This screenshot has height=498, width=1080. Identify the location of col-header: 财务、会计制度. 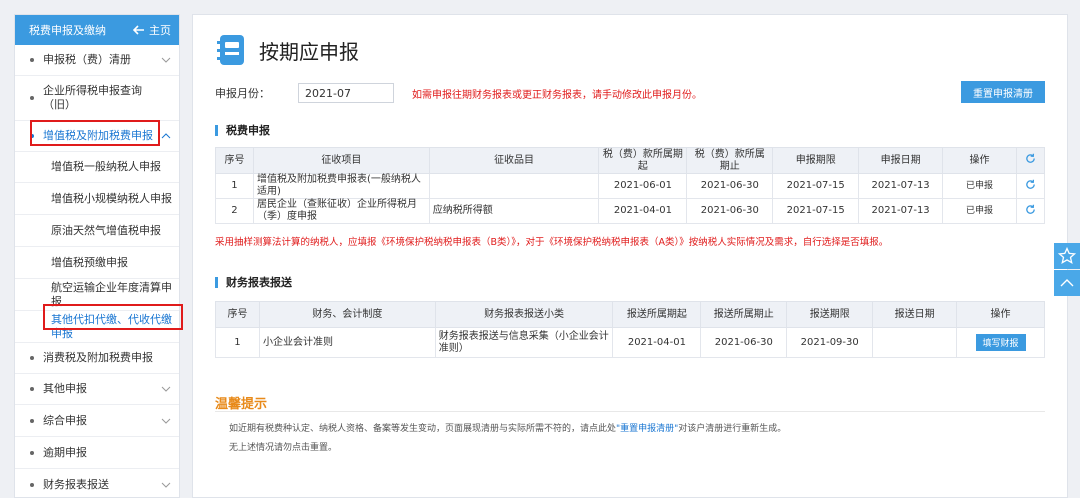
(347, 314).